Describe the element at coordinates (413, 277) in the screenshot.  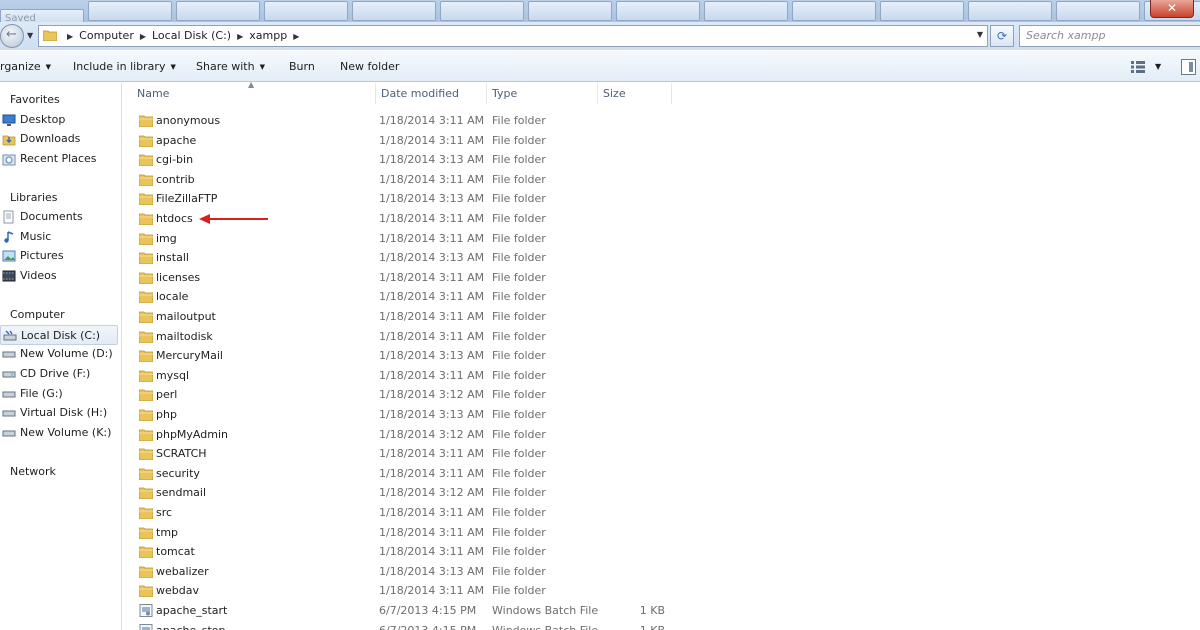
I see `file-row: licenses 1/18/2014 3:11 AM File folder` at that location.